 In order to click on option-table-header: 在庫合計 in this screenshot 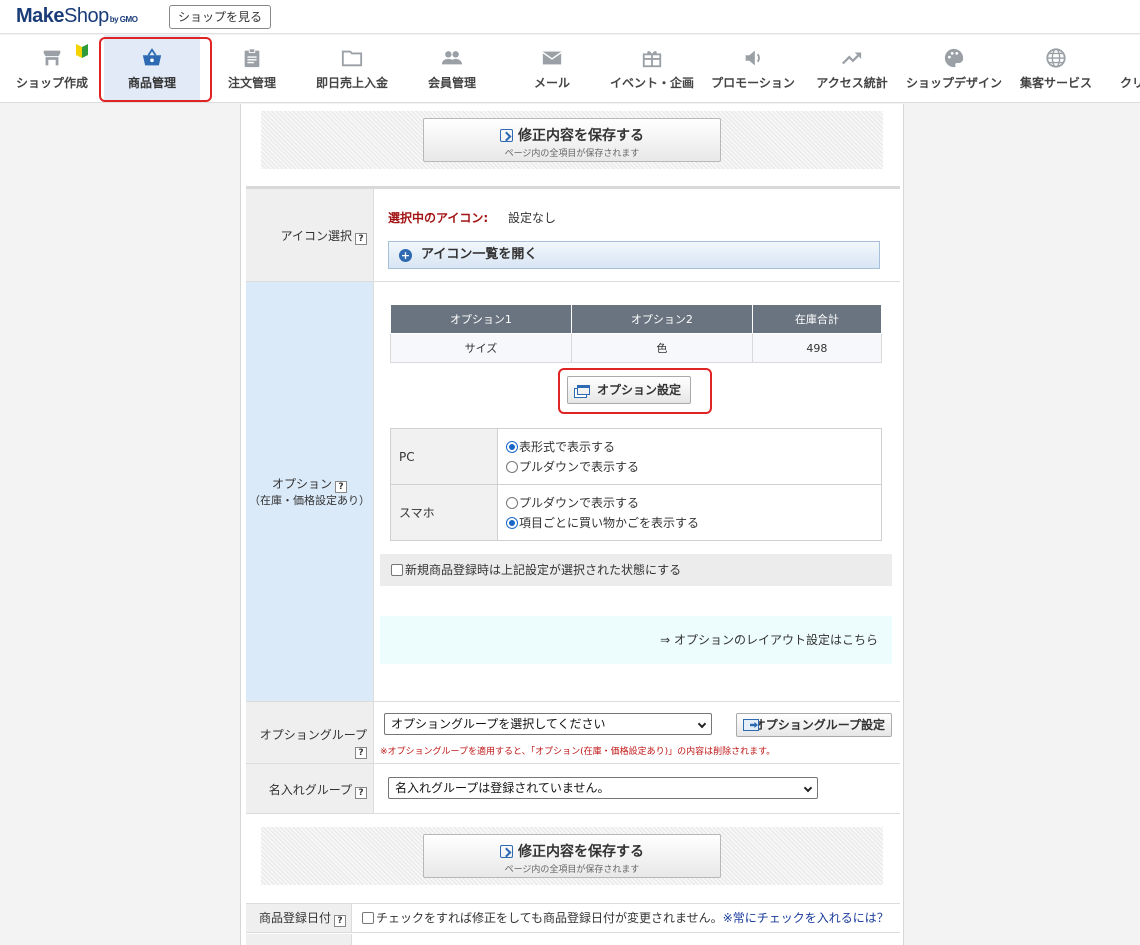, I will do `click(817, 319)`.